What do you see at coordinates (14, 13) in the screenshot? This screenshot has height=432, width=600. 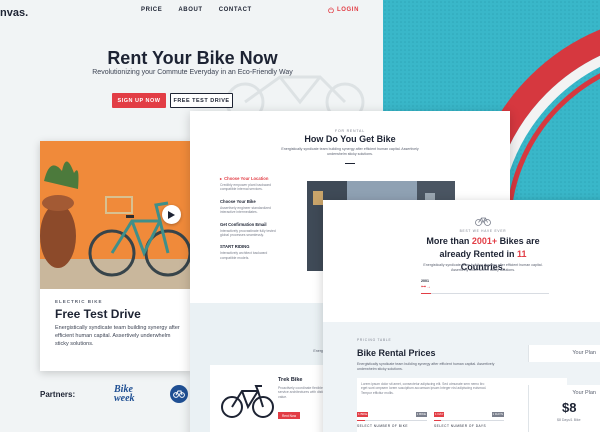 I see `brand-logo: nvas.` at bounding box center [14, 13].